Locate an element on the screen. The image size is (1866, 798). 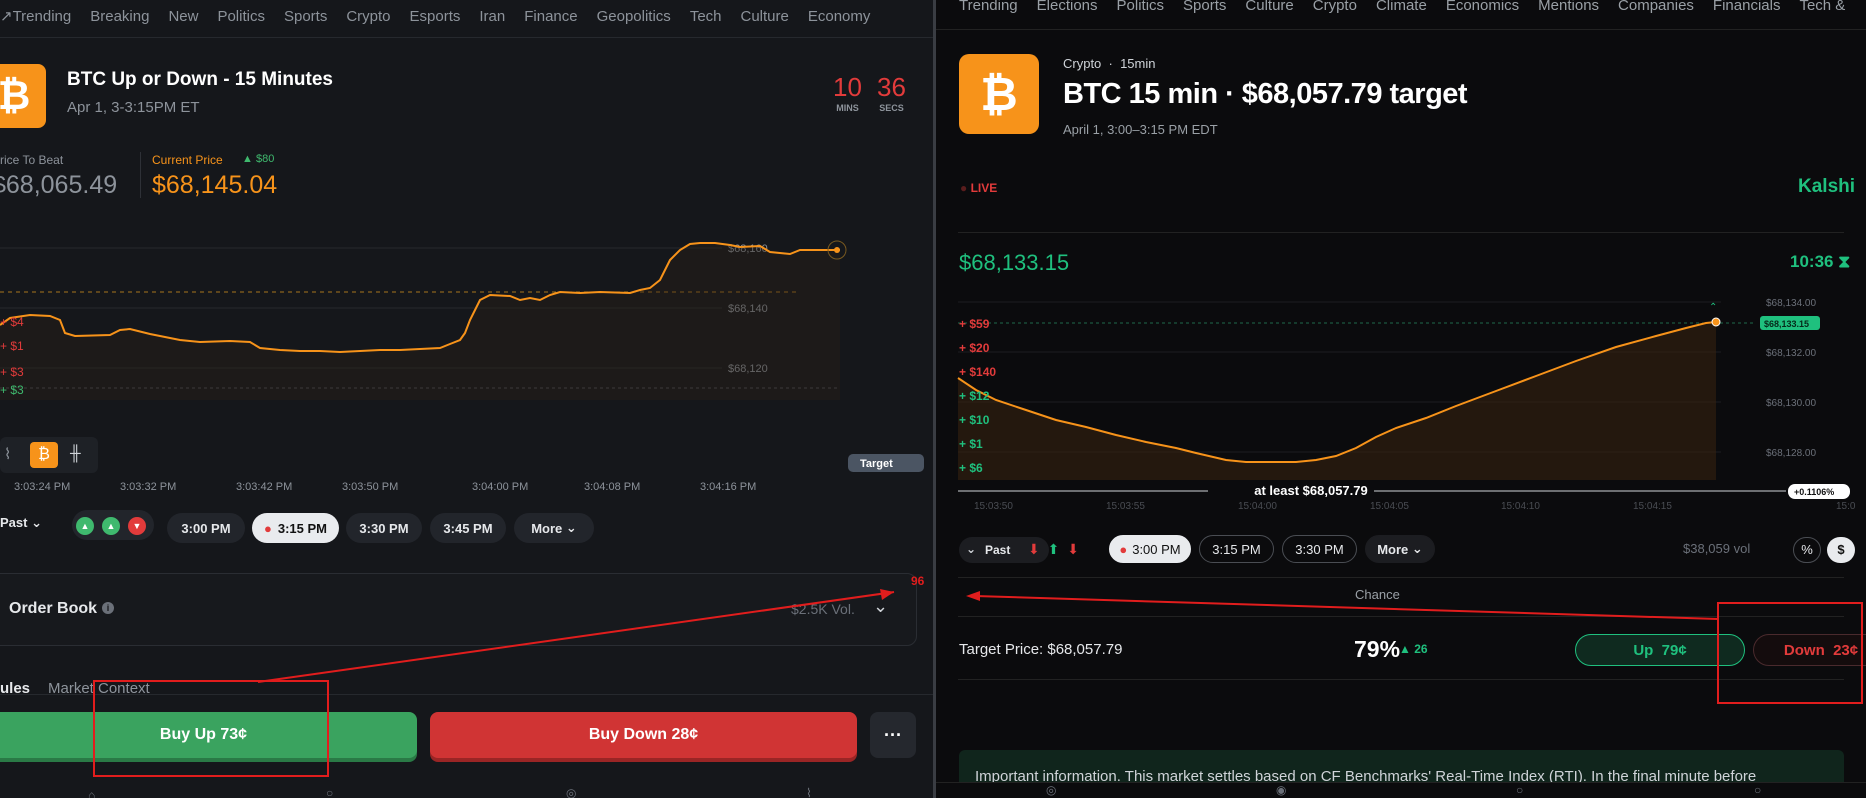
right-nav-item: Economics is located at coordinates (1482, 7).